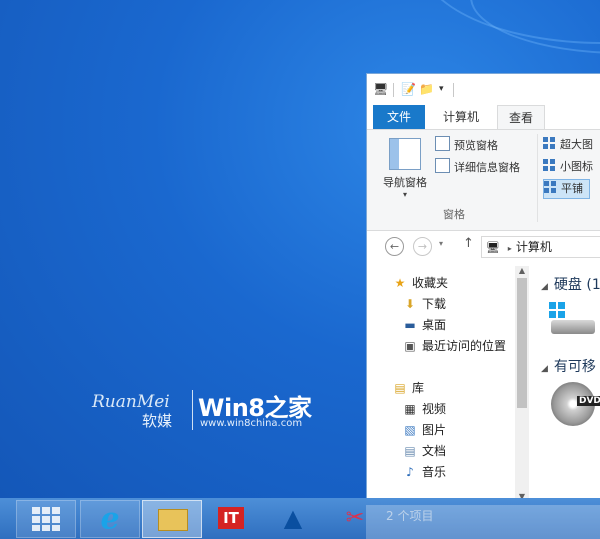  Describe the element at coordinates (418, 388) in the screenshot. I see `nav-label: 库` at that location.